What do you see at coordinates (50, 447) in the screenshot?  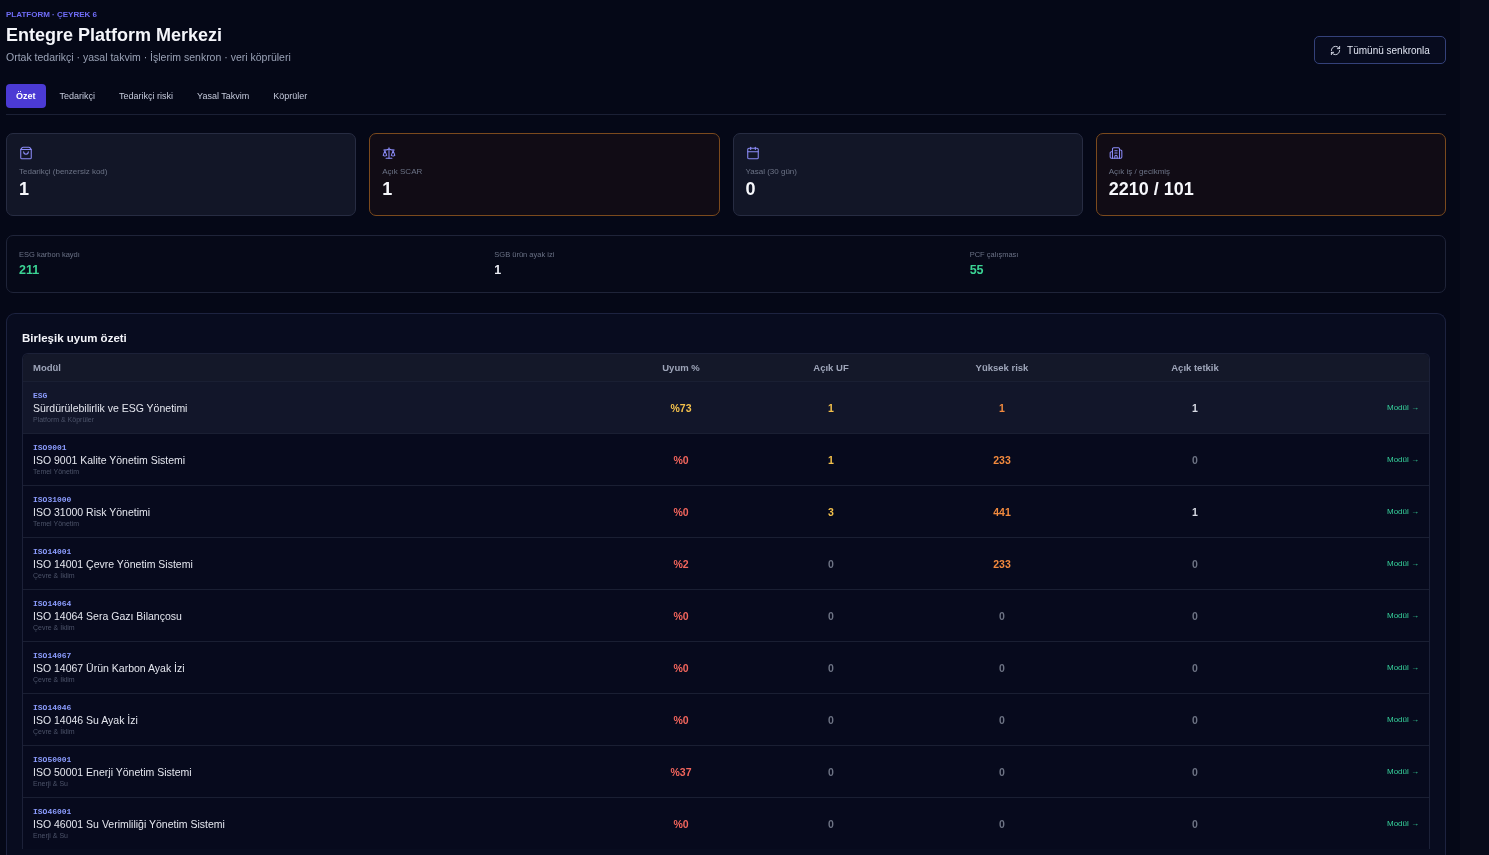 I see `module-code: ISO9001` at bounding box center [50, 447].